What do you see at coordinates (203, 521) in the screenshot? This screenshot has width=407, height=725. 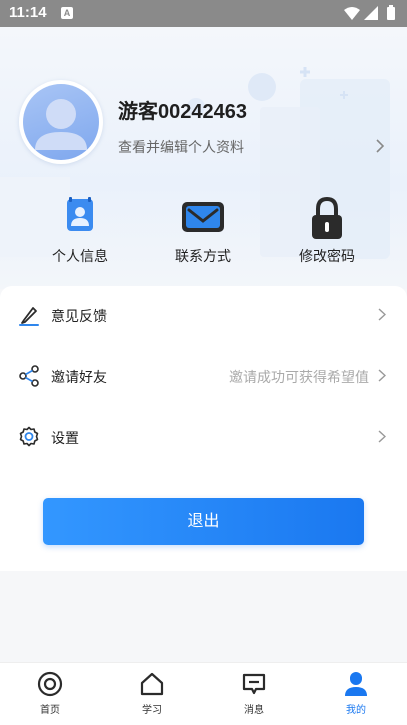 I see `logout-button: 退出` at bounding box center [203, 521].